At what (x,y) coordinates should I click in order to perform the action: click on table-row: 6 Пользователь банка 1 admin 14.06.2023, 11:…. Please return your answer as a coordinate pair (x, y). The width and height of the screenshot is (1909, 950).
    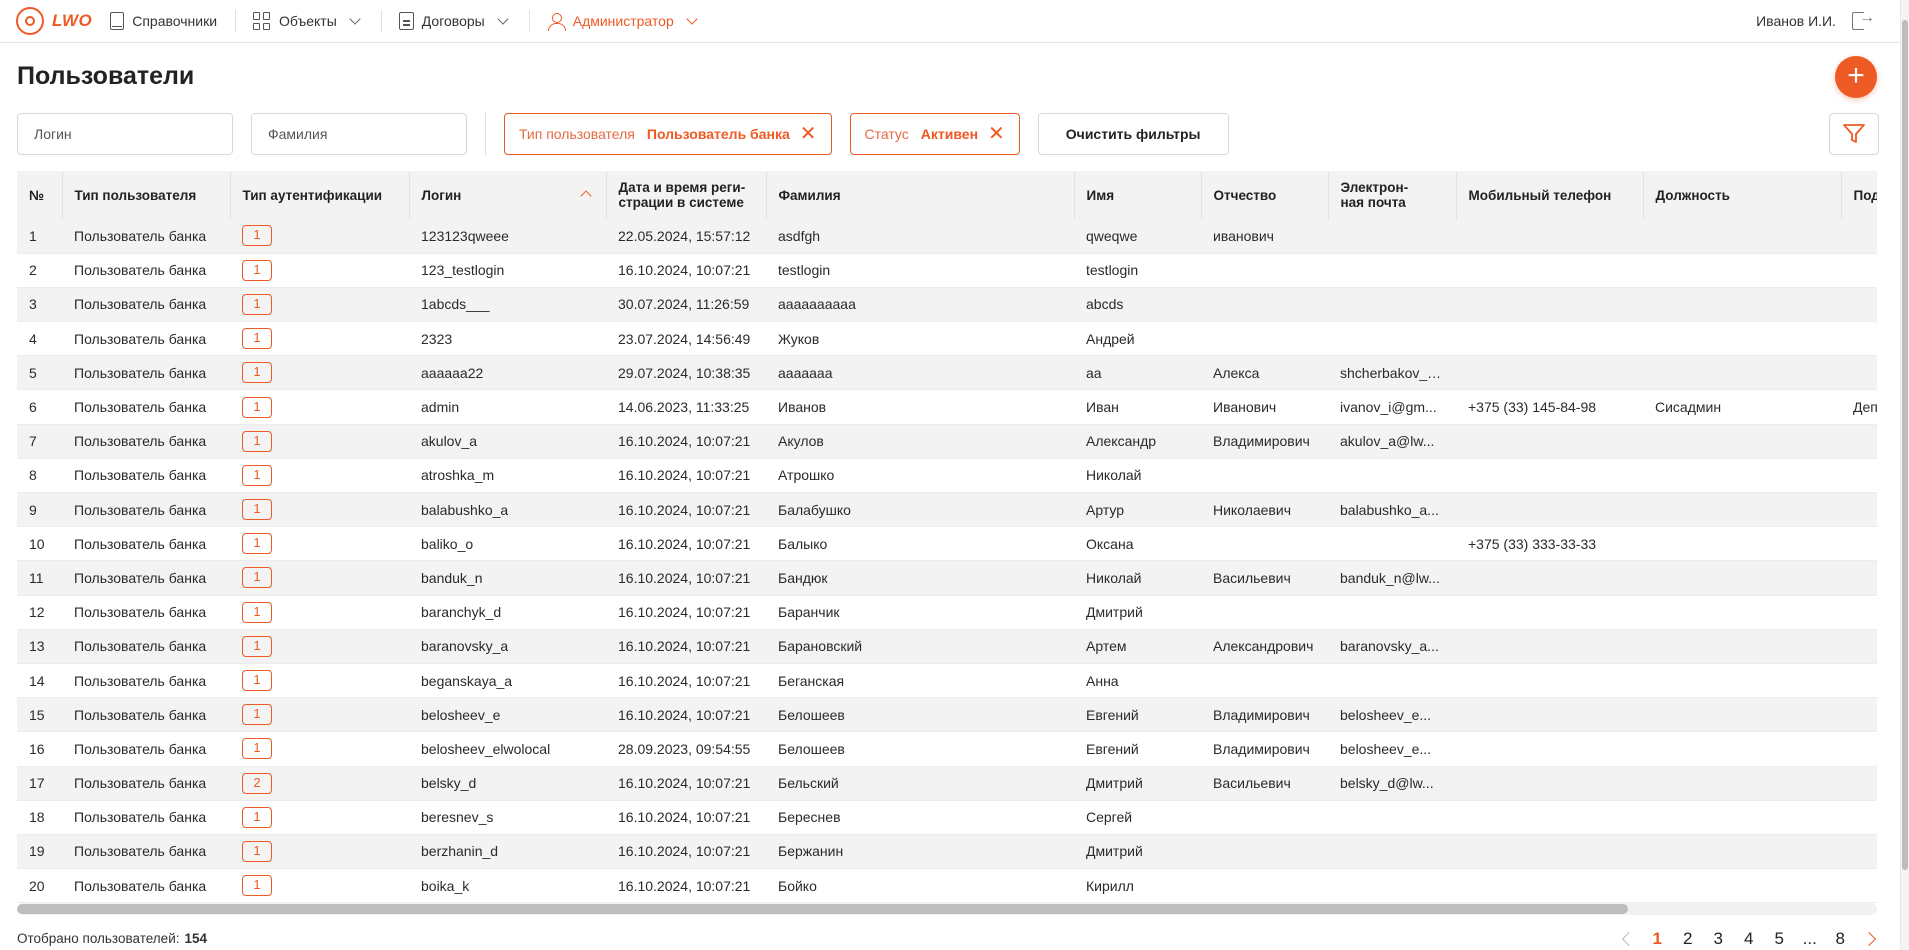
    Looking at the image, I should click on (947, 407).